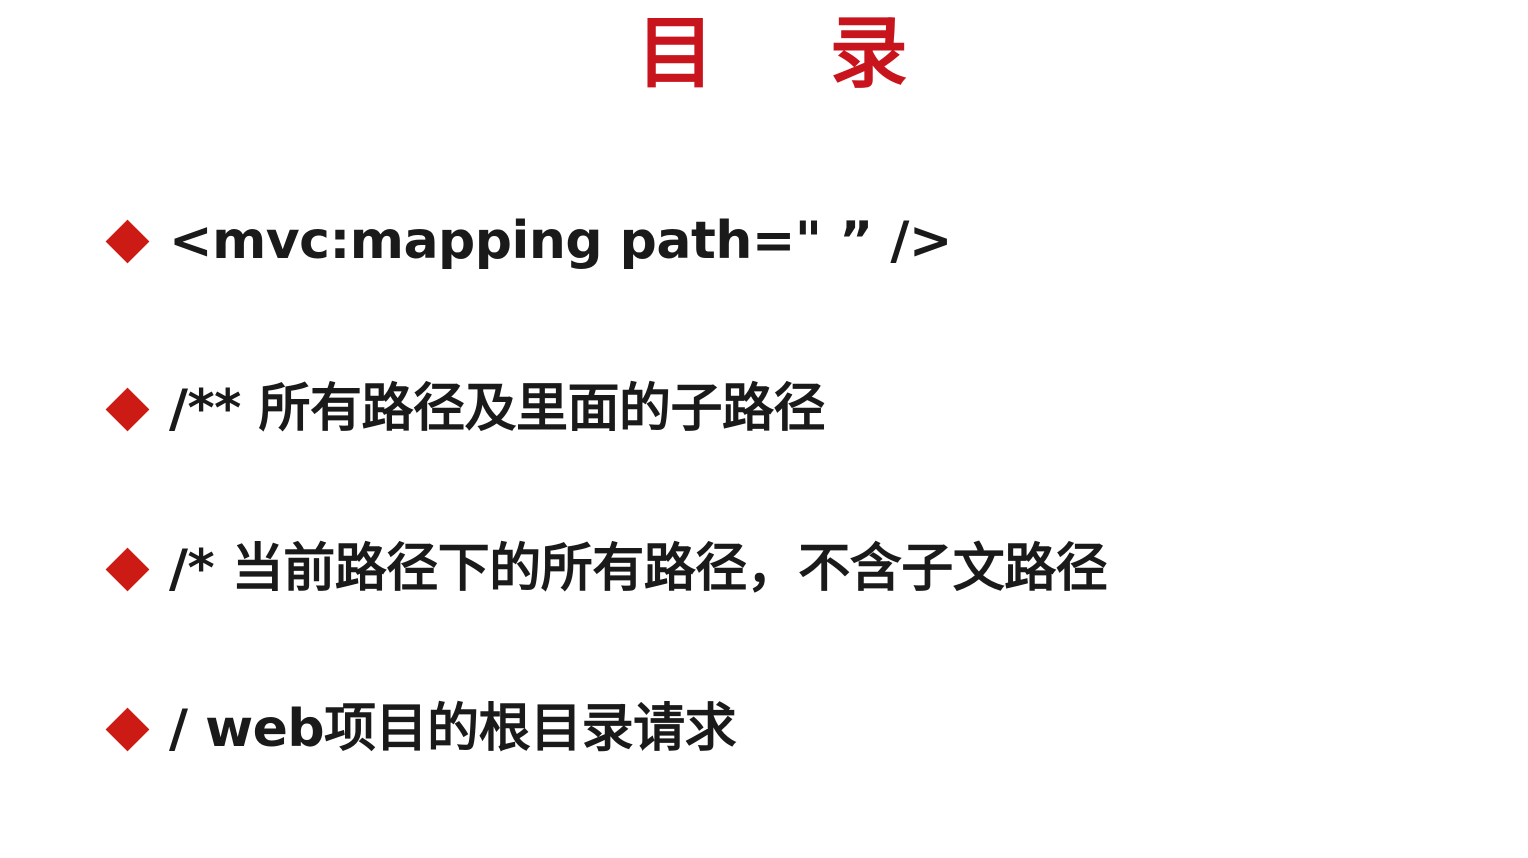 This screenshot has height=858, width=1528. I want to click on bullet-item: / web项目的根目录请求, so click(794, 729).